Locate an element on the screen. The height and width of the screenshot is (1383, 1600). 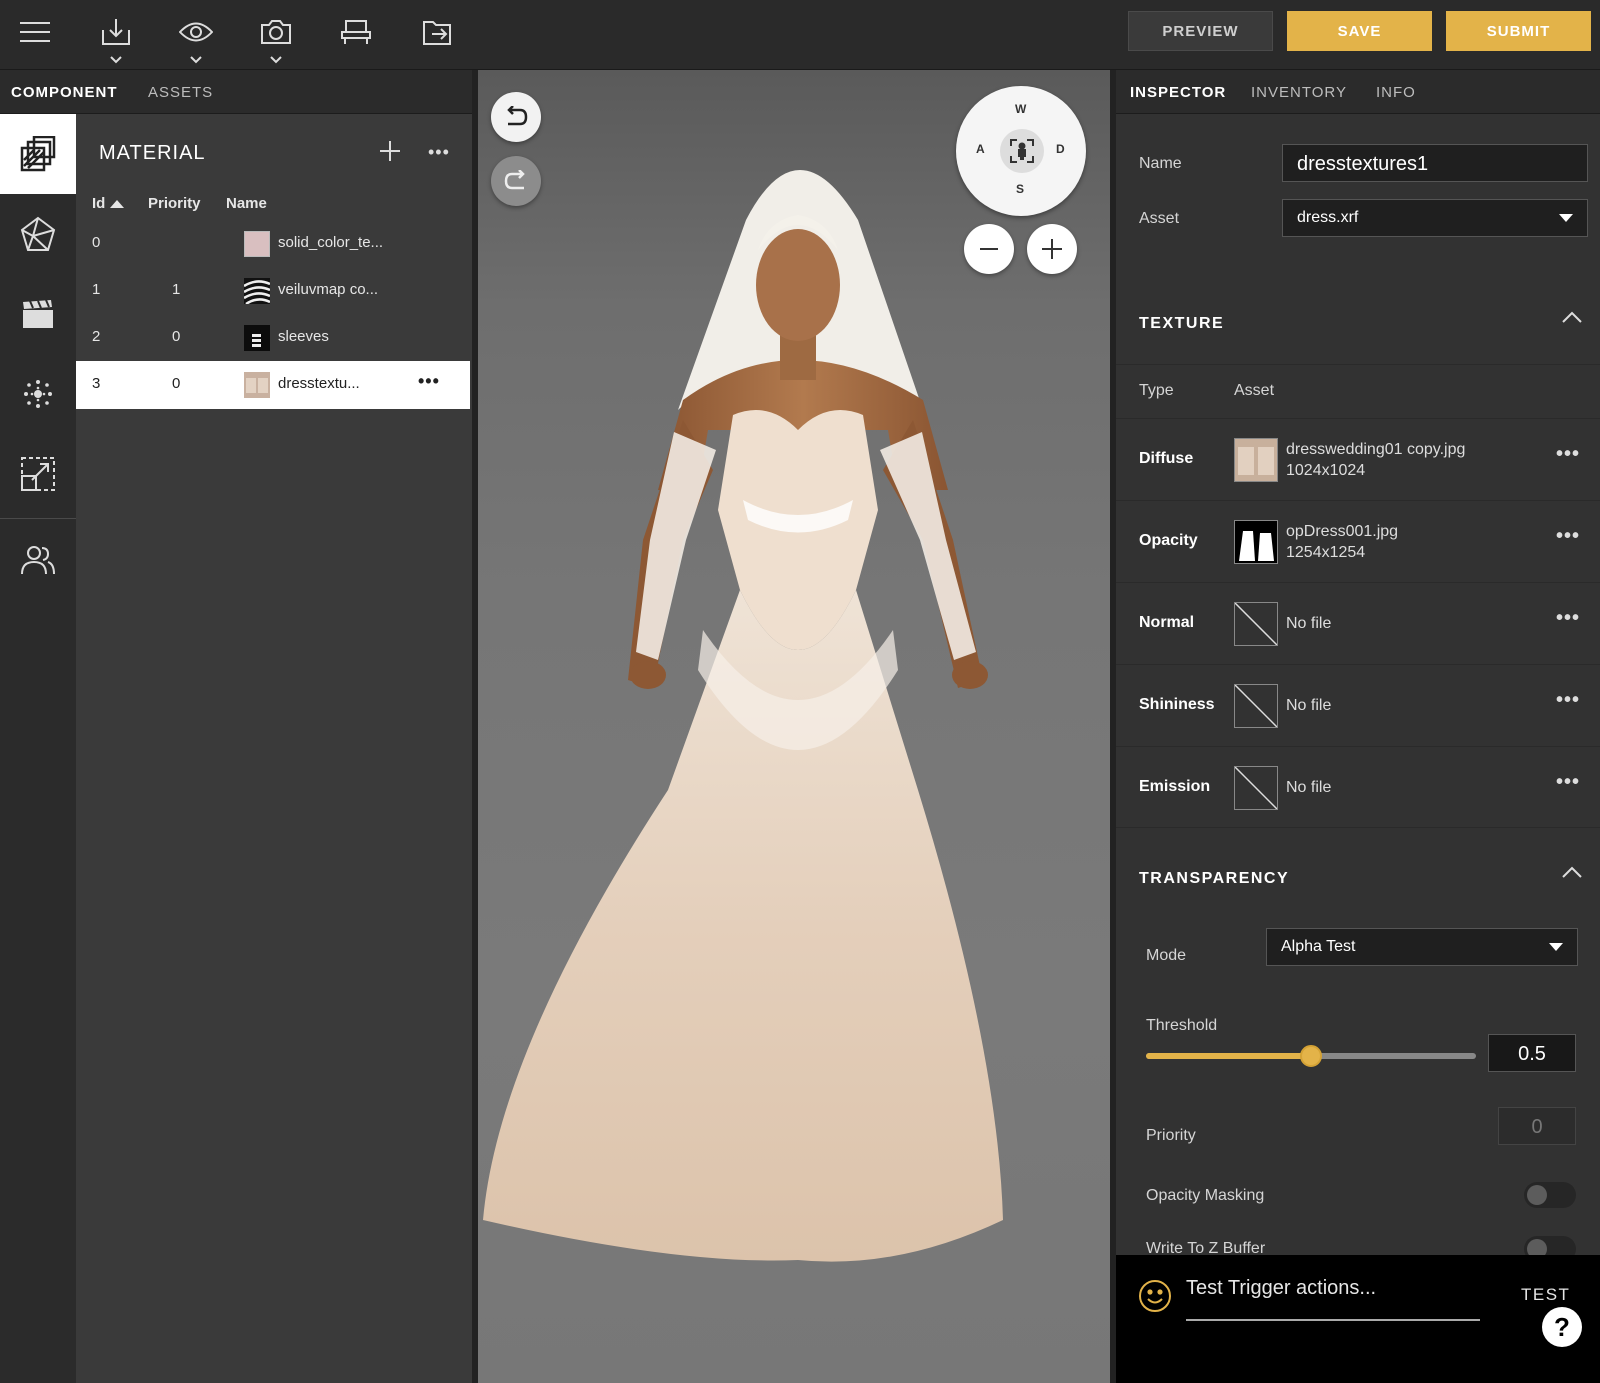
preview-button: PREVIEW is located at coordinates (1200, 31).